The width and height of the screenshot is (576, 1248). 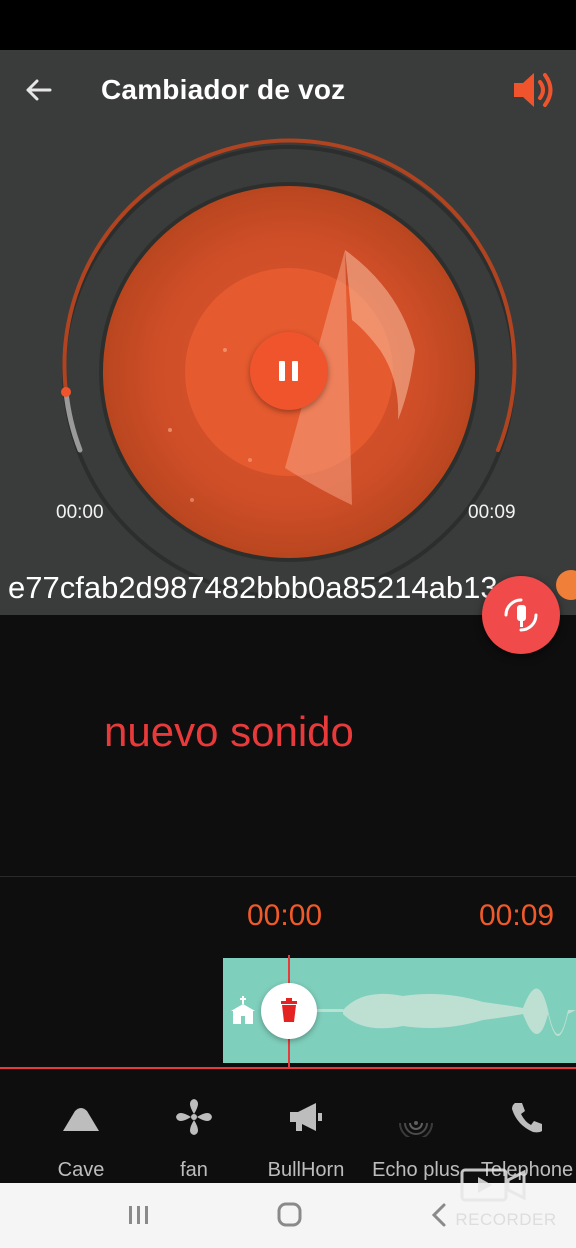 What do you see at coordinates (194, 1117) in the screenshot?
I see `fan-icon` at bounding box center [194, 1117].